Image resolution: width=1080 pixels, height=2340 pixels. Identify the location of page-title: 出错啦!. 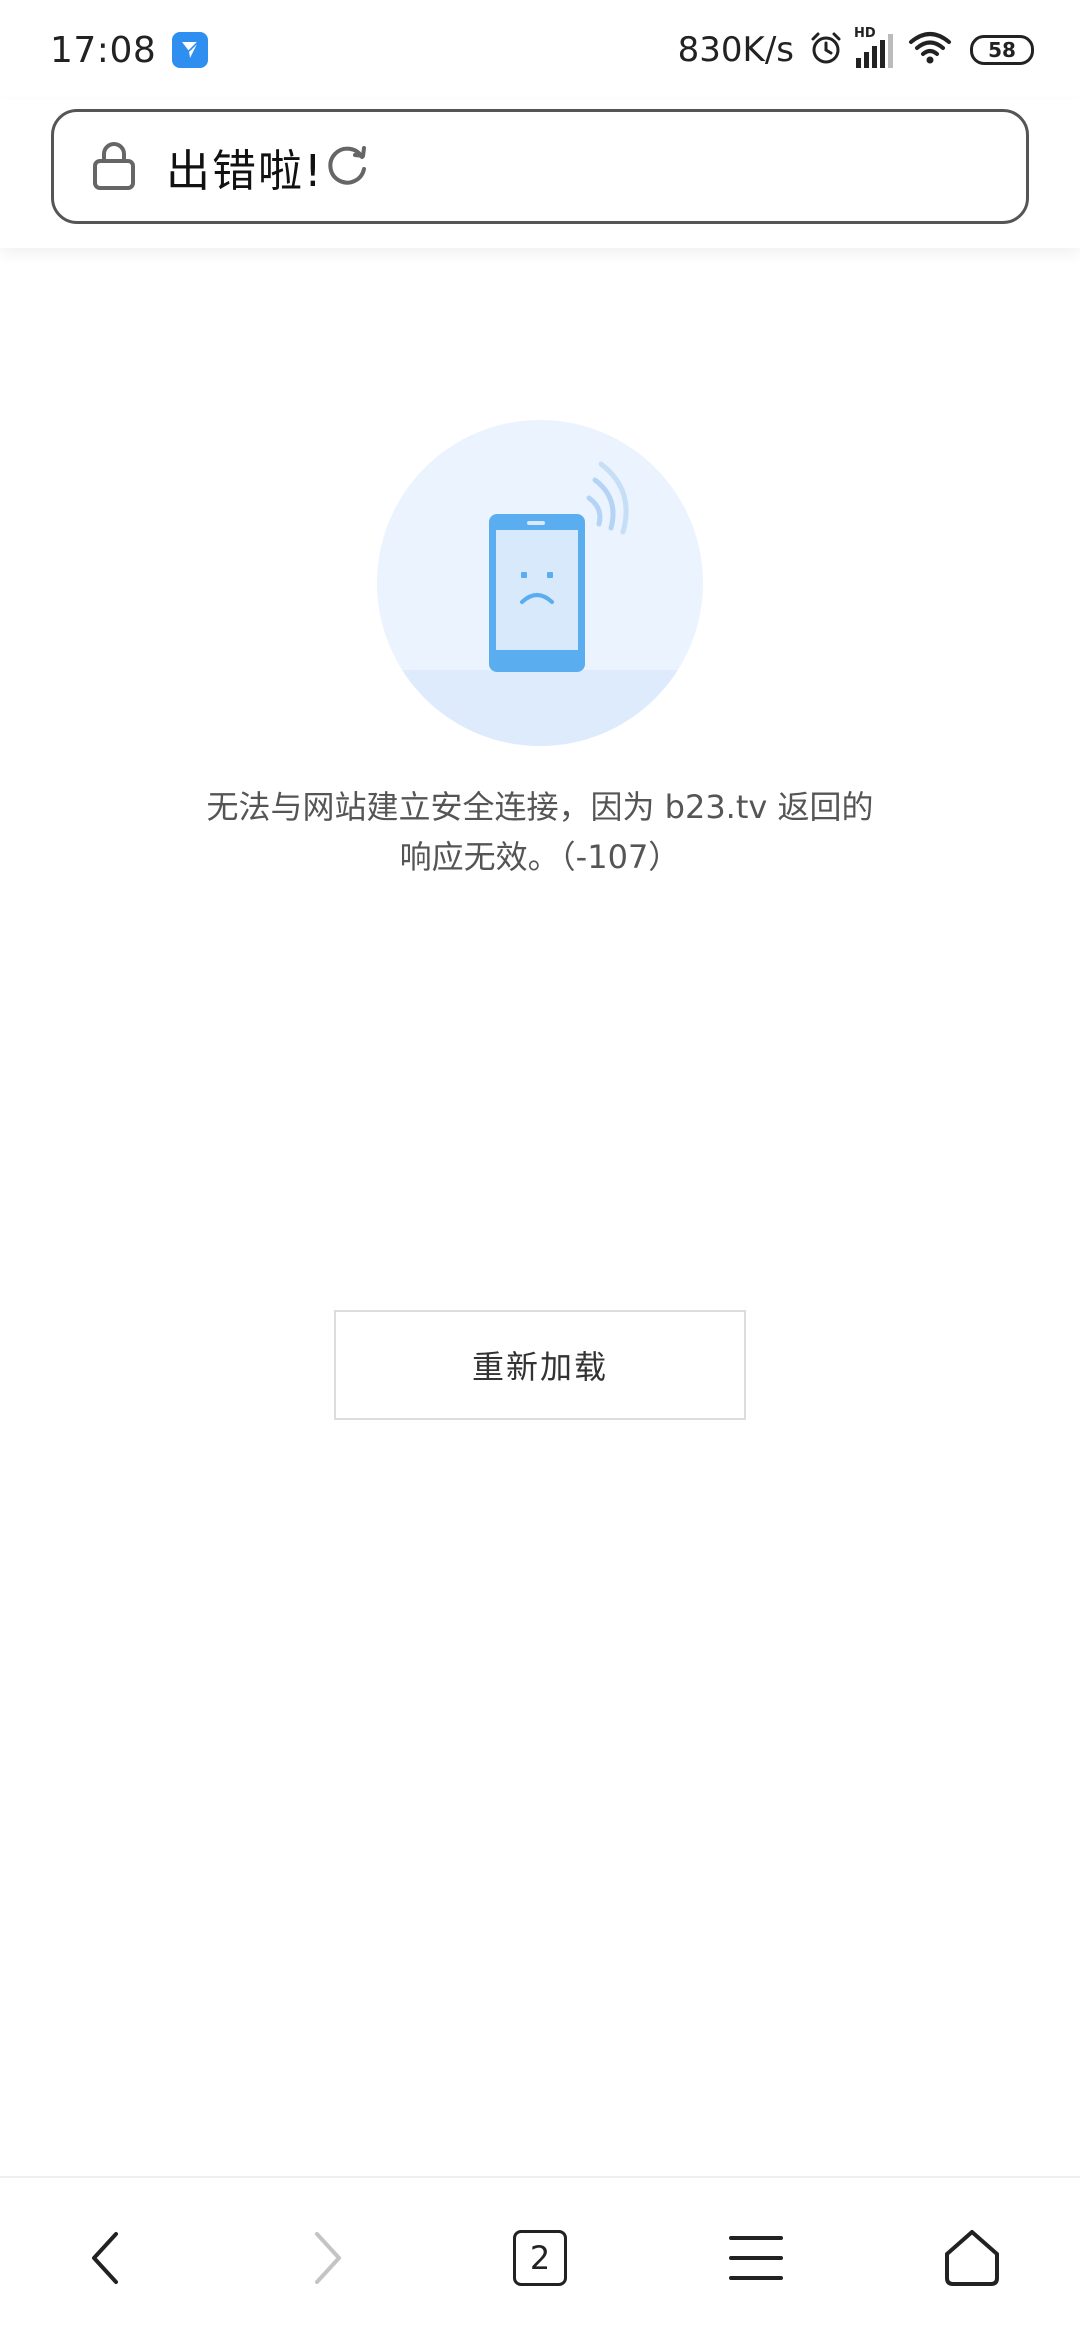
(245, 171).